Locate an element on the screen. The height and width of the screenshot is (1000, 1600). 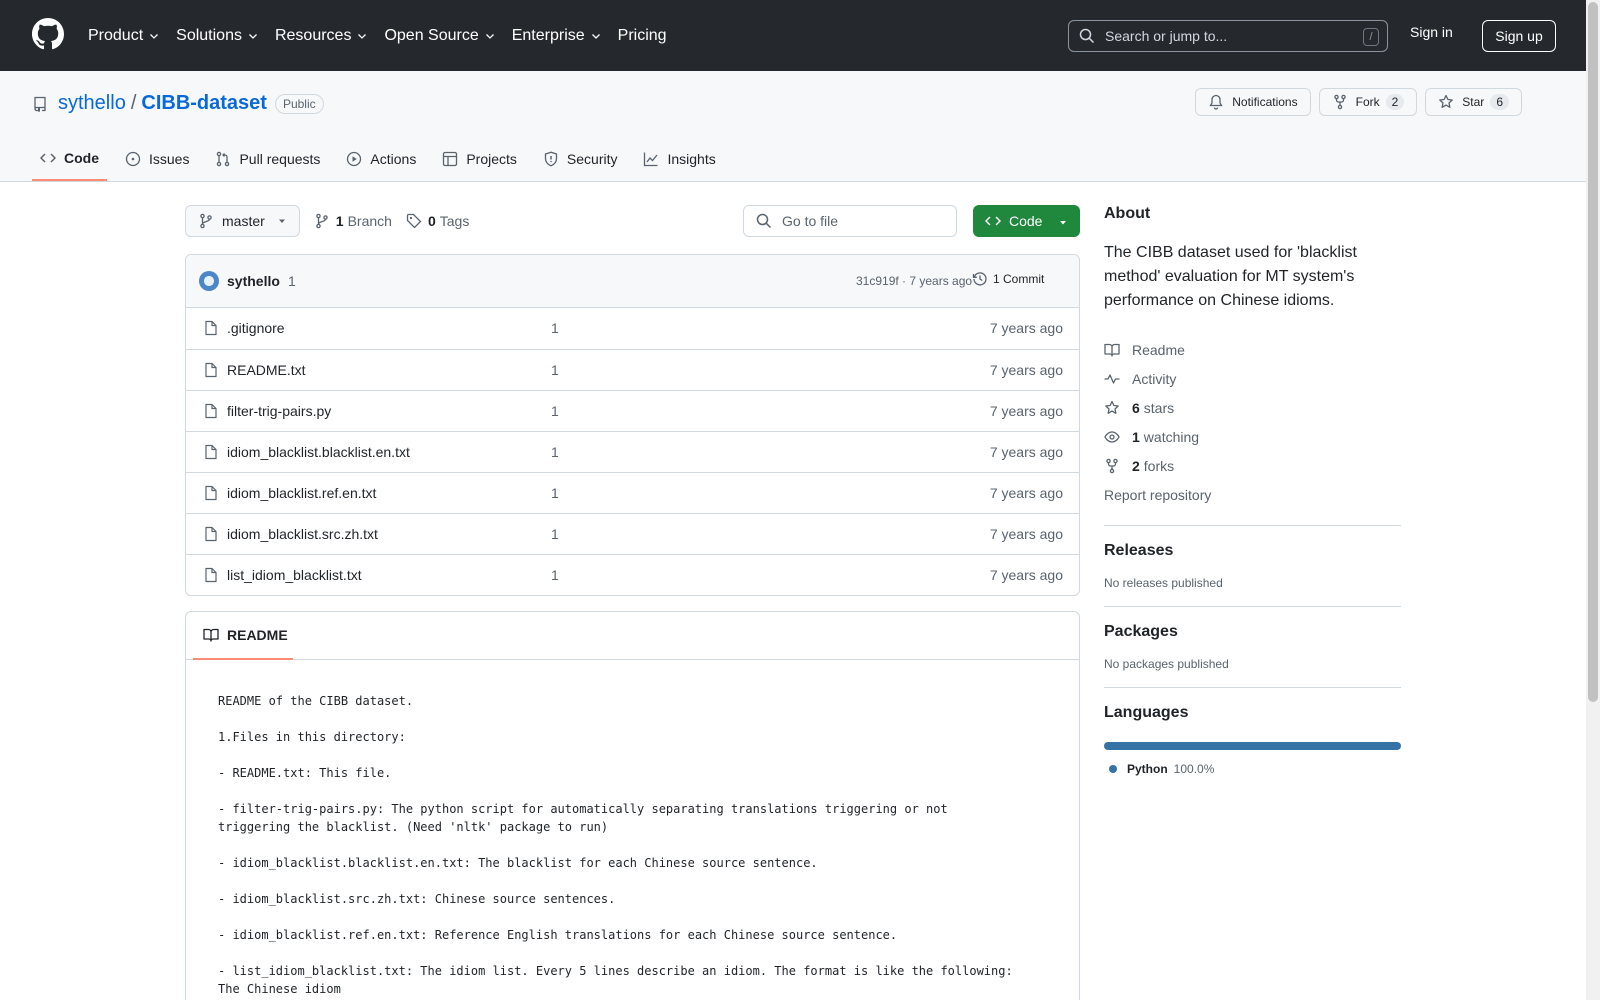
releases-heading: Releases is located at coordinates (1252, 551).